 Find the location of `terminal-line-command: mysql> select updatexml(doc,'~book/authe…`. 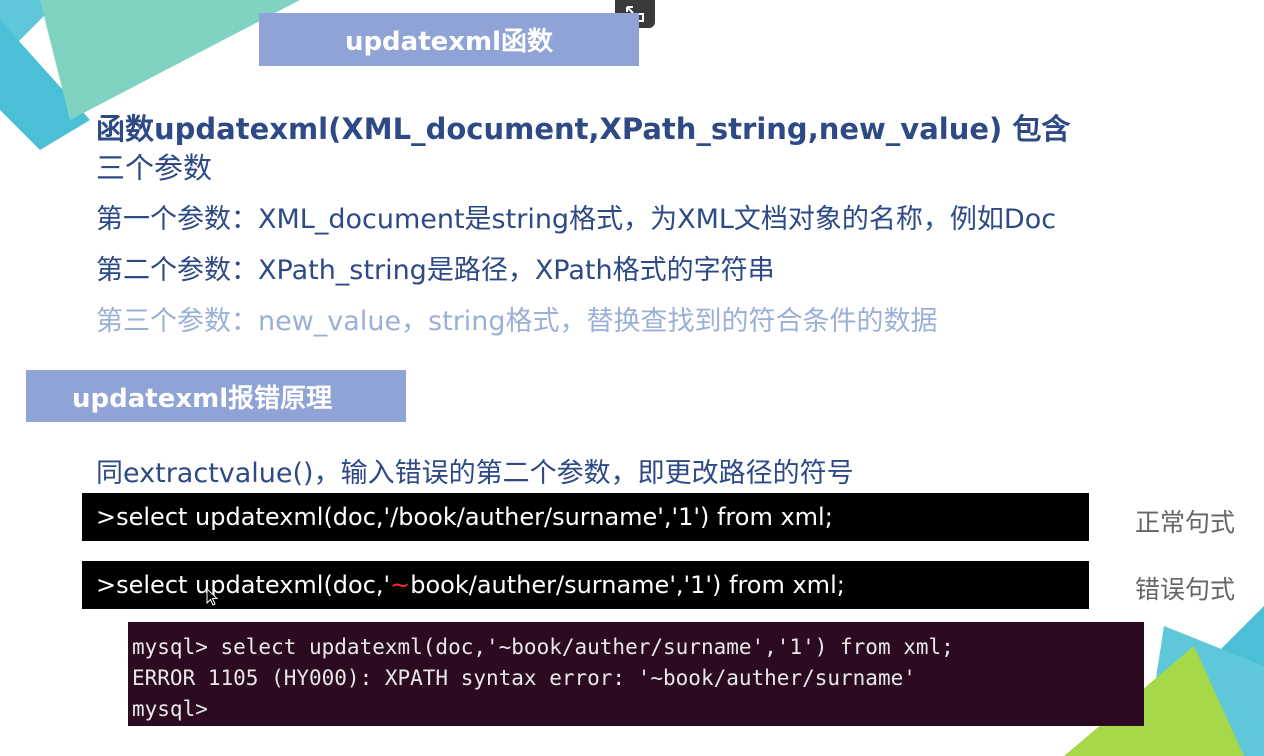

terminal-line-command: mysql> select updatexml(doc,'~book/authe… is located at coordinates (543, 647).